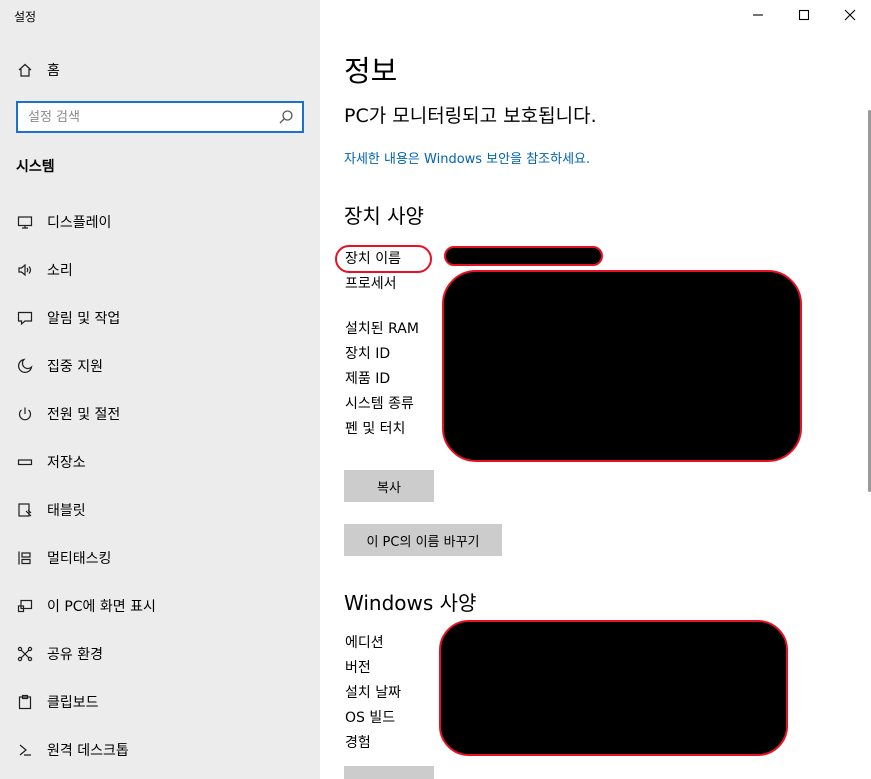 The image size is (871, 779). I want to click on protection-message: PC가 모니터링되고 보호됩니다., so click(470, 116).